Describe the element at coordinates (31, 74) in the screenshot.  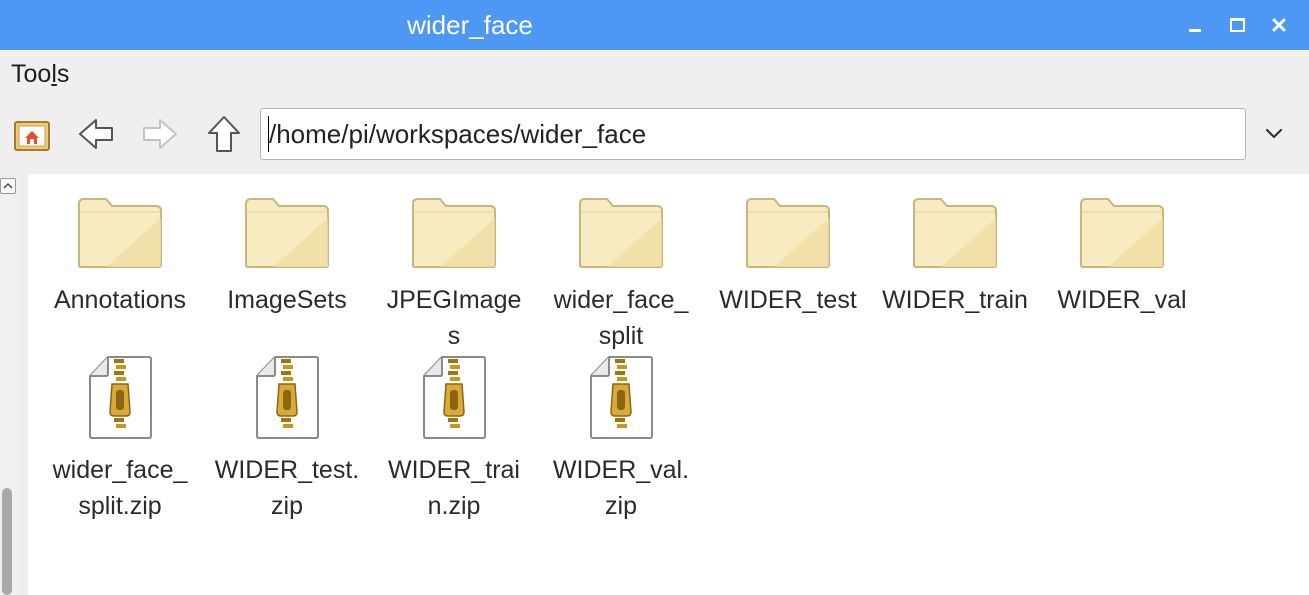
I see `menu-tools-label-a: Too` at that location.